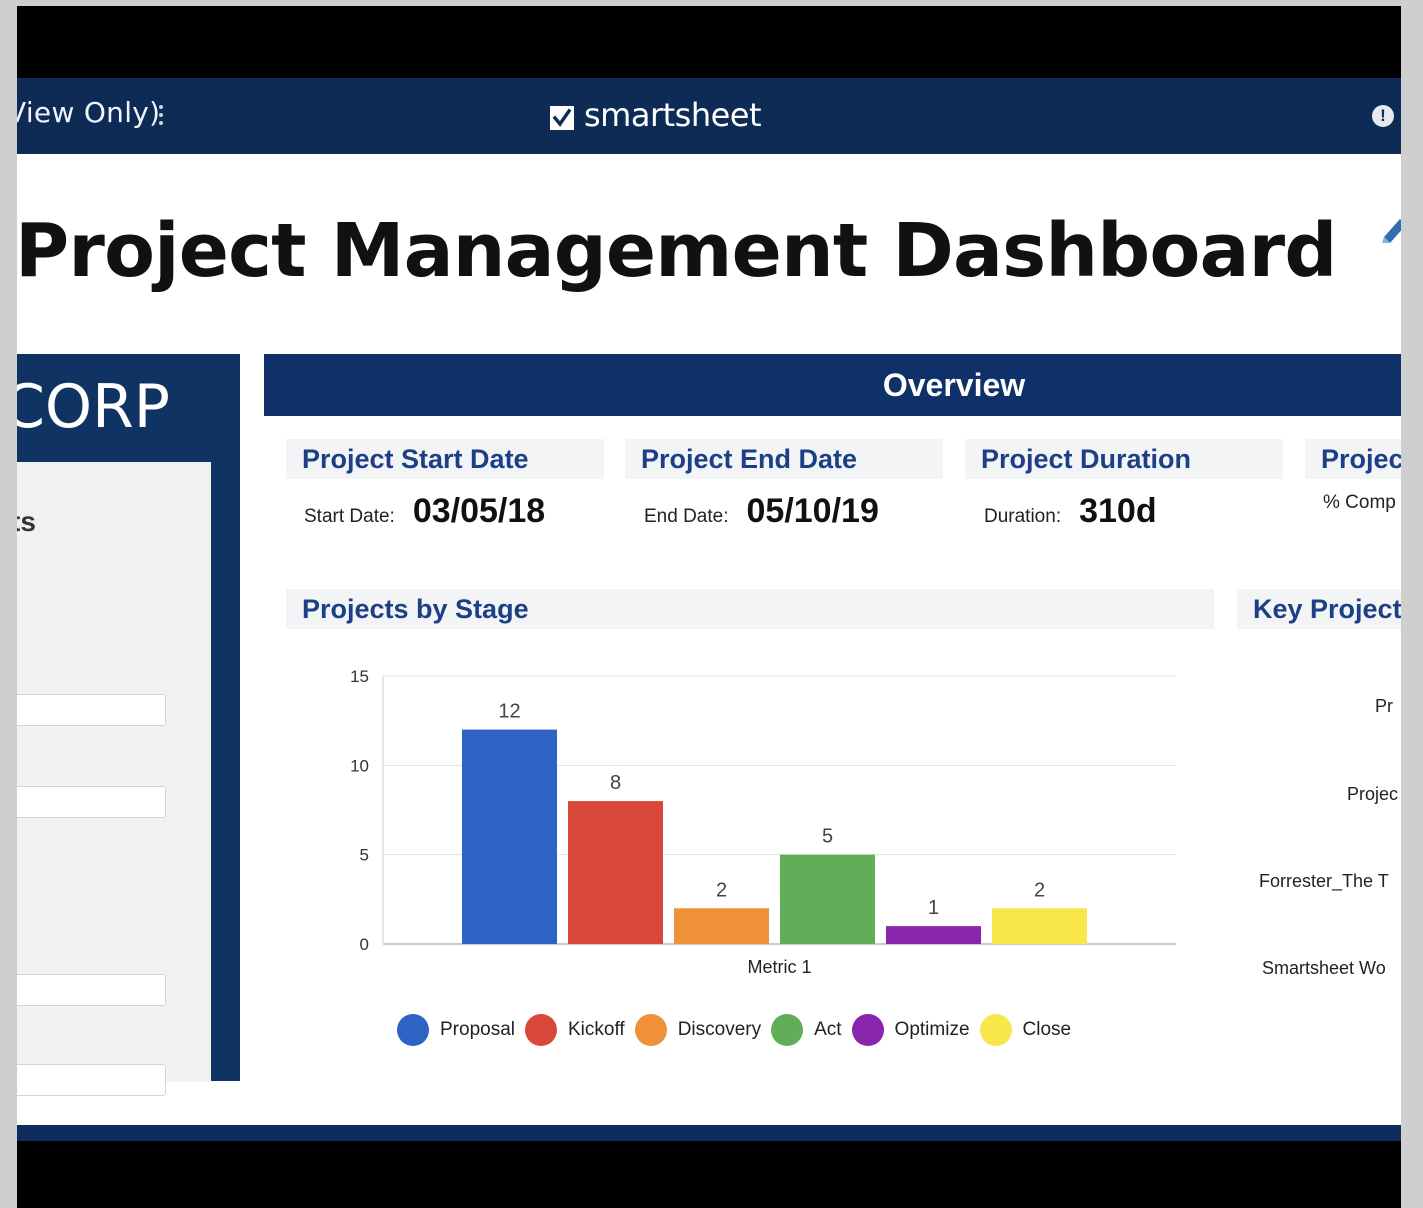  What do you see at coordinates (445, 459) in the screenshot?
I see `card-title-start-date: Project Start Date` at bounding box center [445, 459].